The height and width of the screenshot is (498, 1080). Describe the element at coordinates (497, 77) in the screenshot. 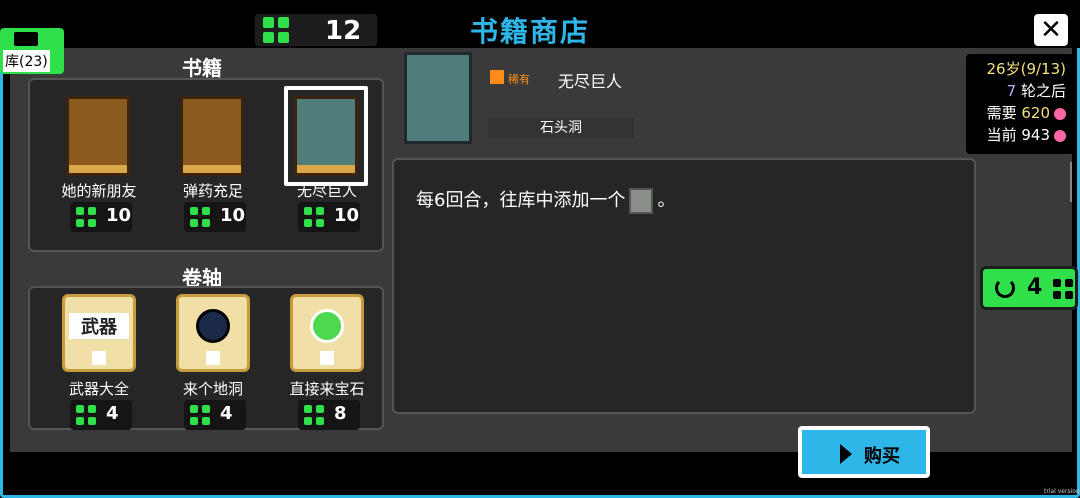

I see `rarity-icon` at that location.